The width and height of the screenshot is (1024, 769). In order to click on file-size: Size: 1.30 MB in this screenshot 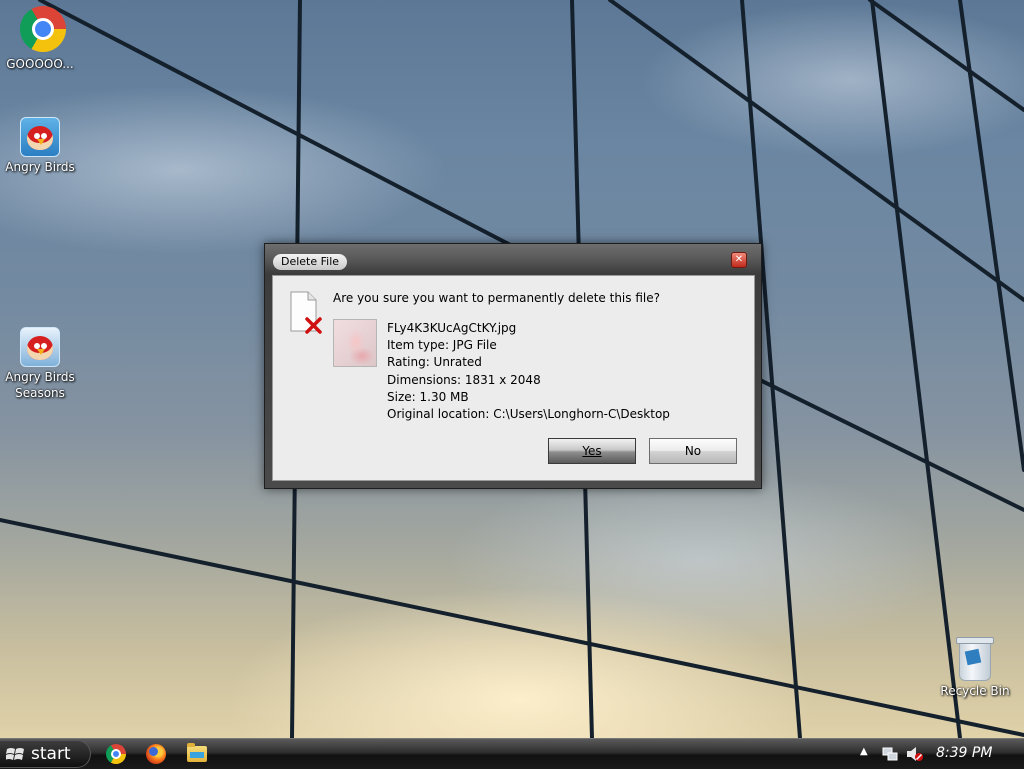, I will do `click(428, 396)`.